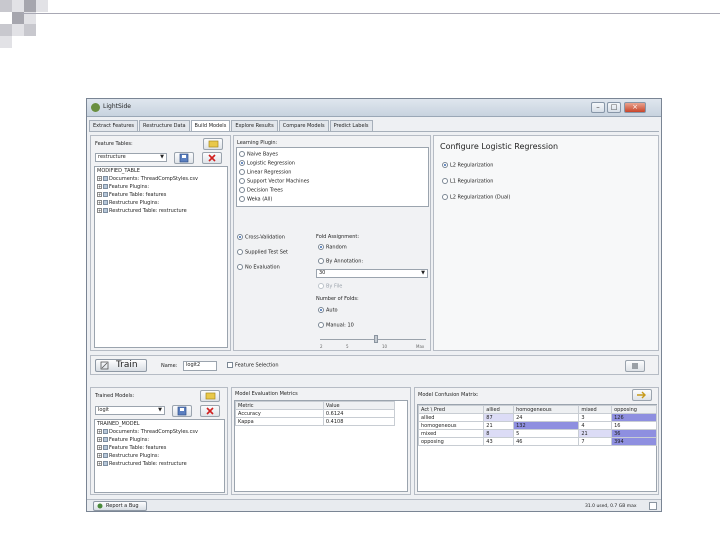  Describe the element at coordinates (476, 197) in the screenshot. I see `config-l2-dual: L2 Regularization (Dual)` at that location.